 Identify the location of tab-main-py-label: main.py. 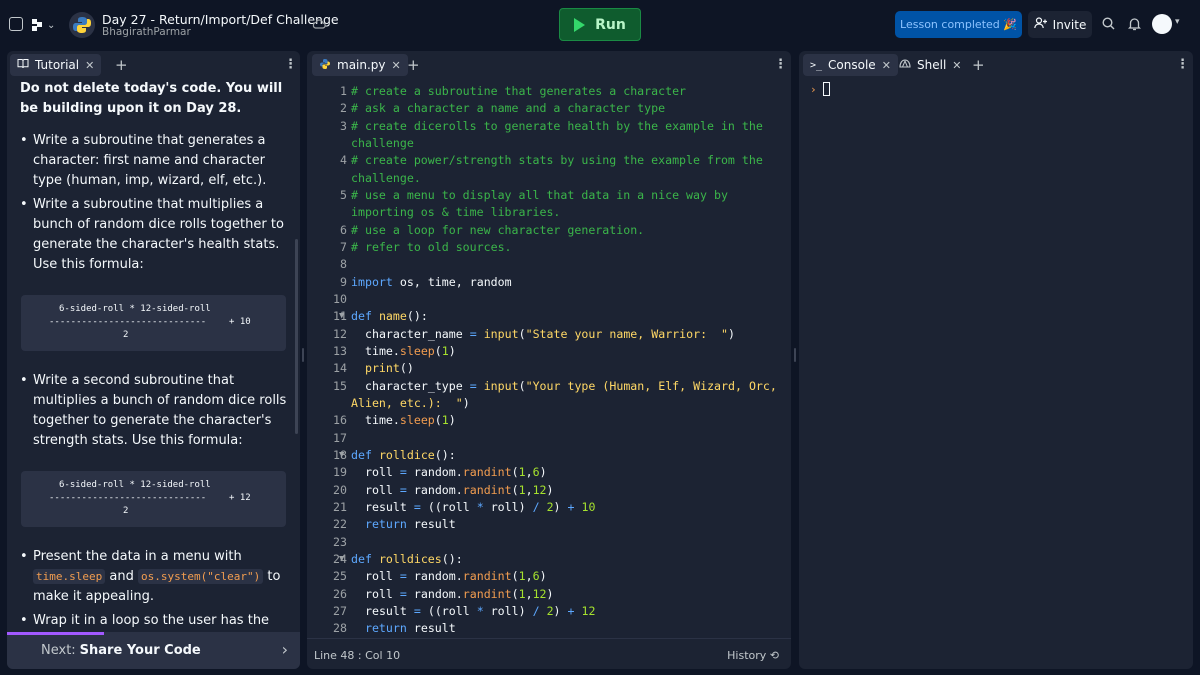
(361, 65).